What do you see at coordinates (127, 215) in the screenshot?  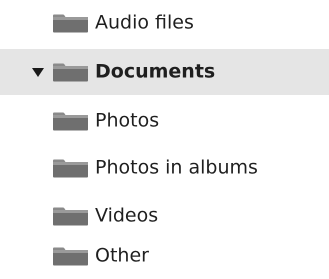 I see `tree-item-label: Videos` at bounding box center [127, 215].